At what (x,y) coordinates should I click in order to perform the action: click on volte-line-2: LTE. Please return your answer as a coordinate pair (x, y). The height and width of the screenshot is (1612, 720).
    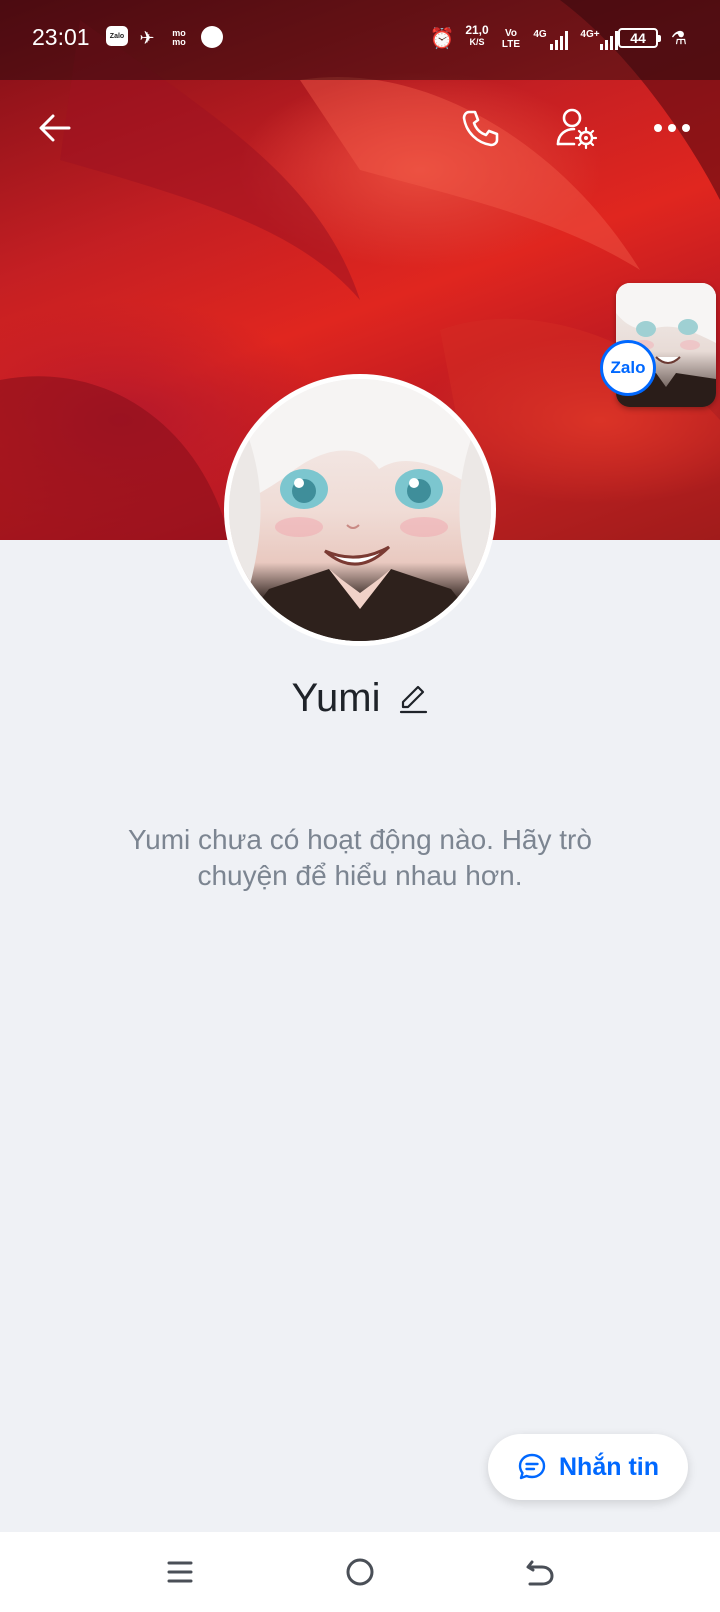
    Looking at the image, I should click on (511, 44).